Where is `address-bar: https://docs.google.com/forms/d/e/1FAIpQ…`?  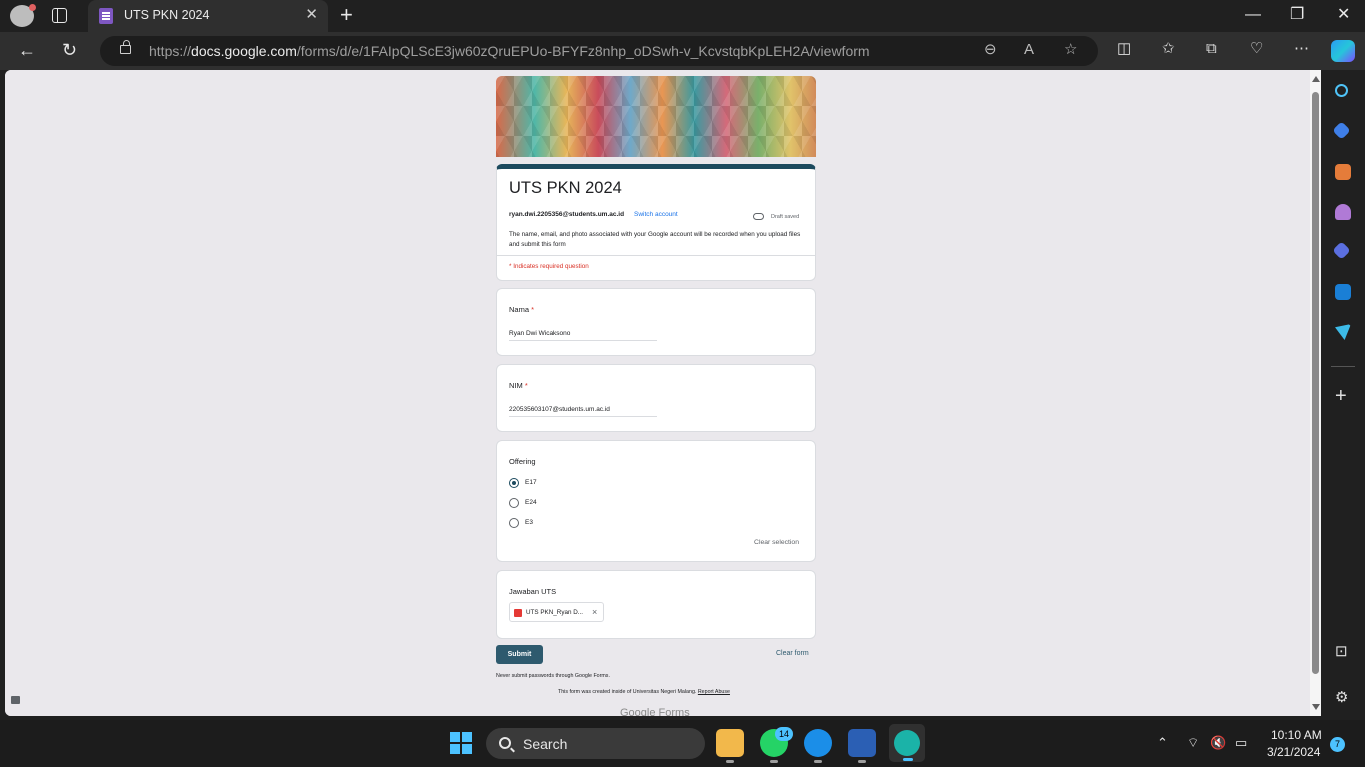
address-bar: https://docs.google.com/forms/d/e/1FAIpQ… is located at coordinates (599, 51).